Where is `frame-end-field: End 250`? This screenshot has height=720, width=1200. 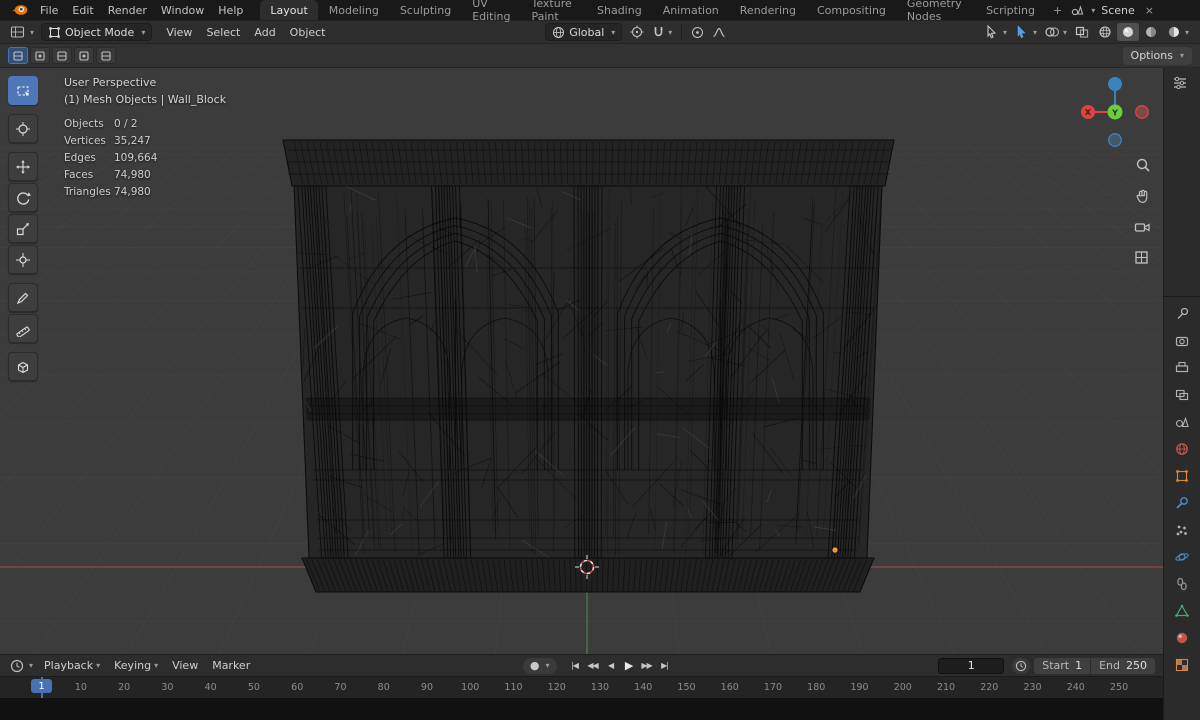 frame-end-field: End 250 is located at coordinates (1123, 665).